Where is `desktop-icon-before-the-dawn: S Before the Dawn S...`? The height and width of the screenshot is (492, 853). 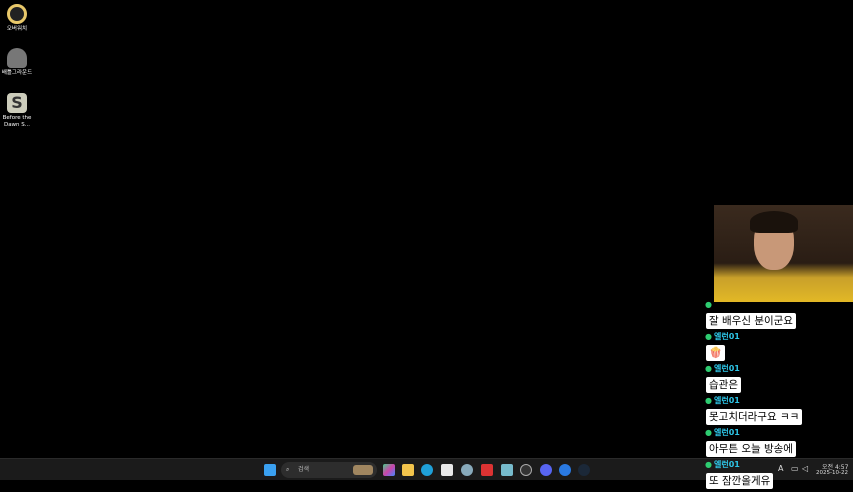
desktop-icon-before-the-dawn: S Before the Dawn S... is located at coordinates (17, 111).